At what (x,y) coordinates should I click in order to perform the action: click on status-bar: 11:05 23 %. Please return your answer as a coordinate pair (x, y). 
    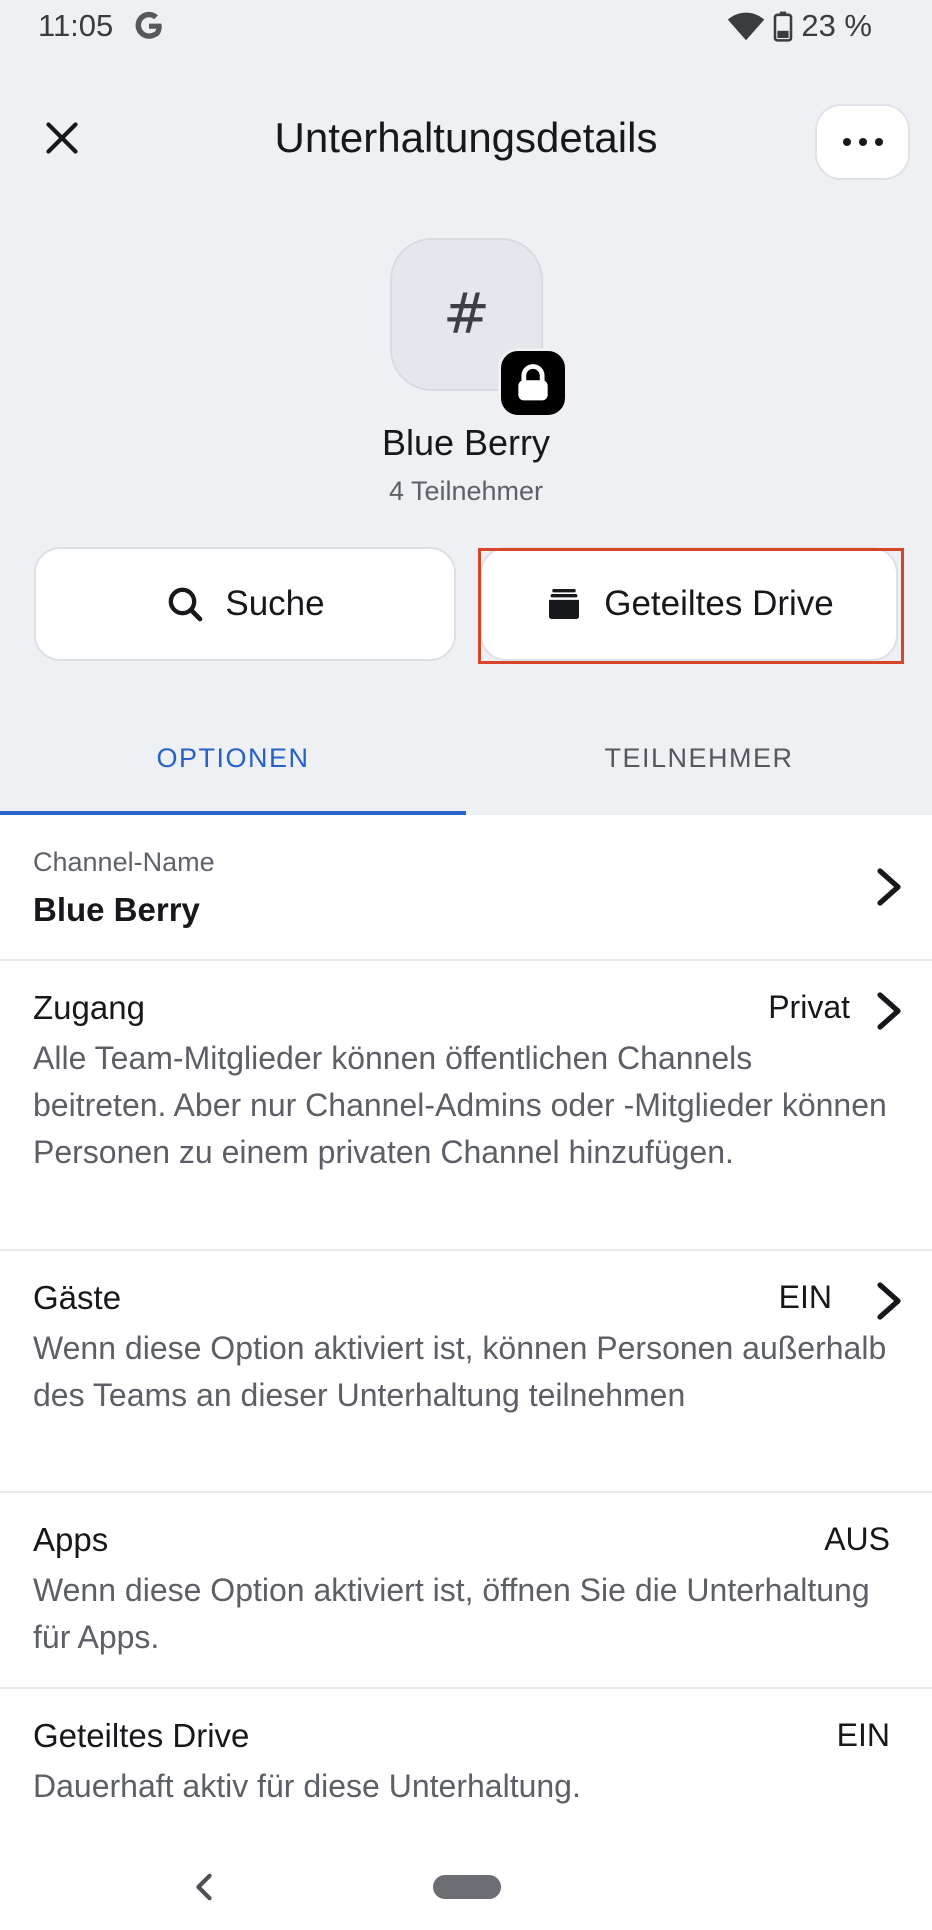
    Looking at the image, I should click on (466, 28).